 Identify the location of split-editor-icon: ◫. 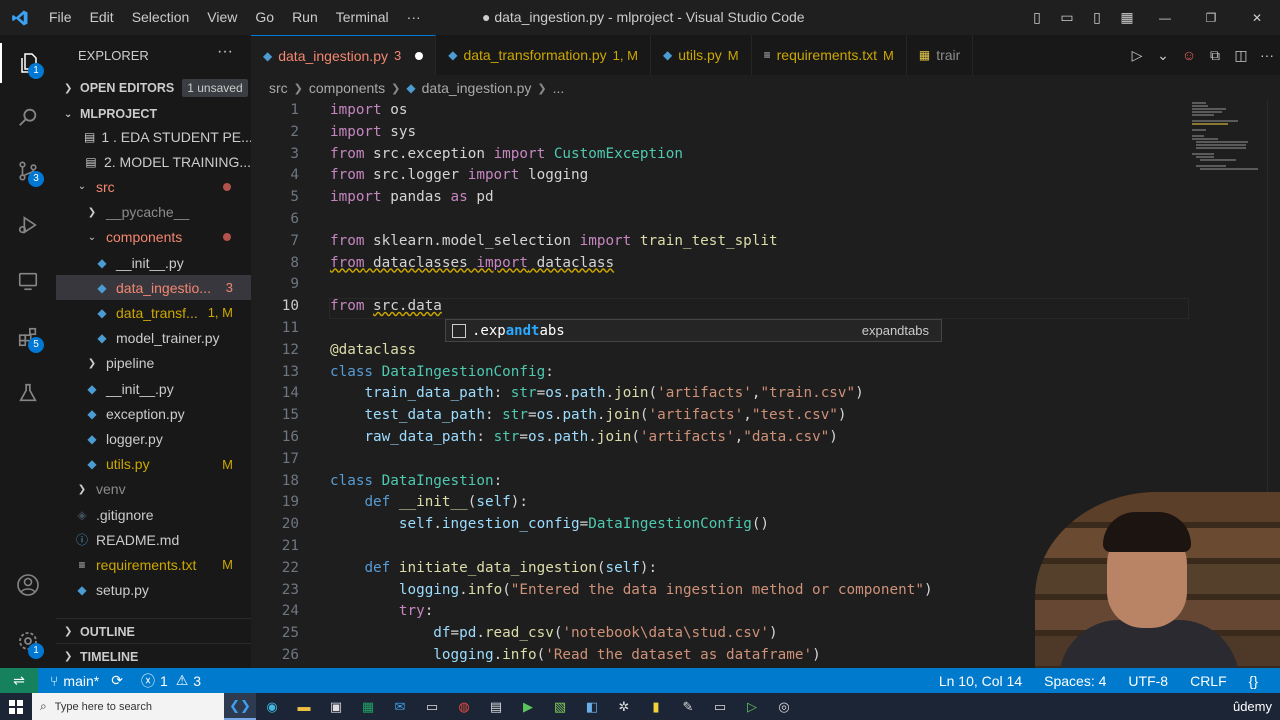
(1241, 55).